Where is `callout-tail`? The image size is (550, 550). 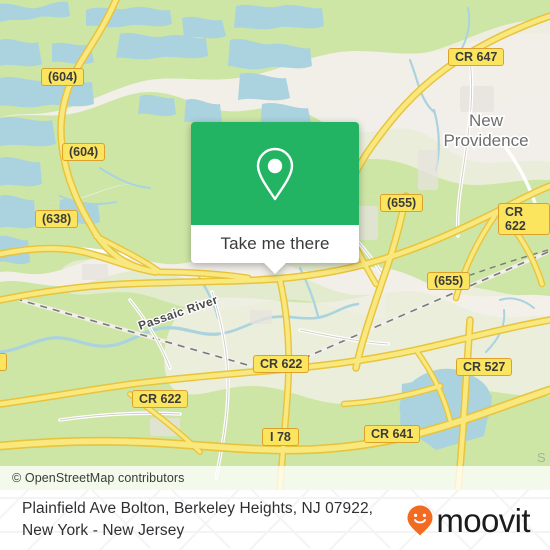 callout-tail is located at coordinates (275, 268).